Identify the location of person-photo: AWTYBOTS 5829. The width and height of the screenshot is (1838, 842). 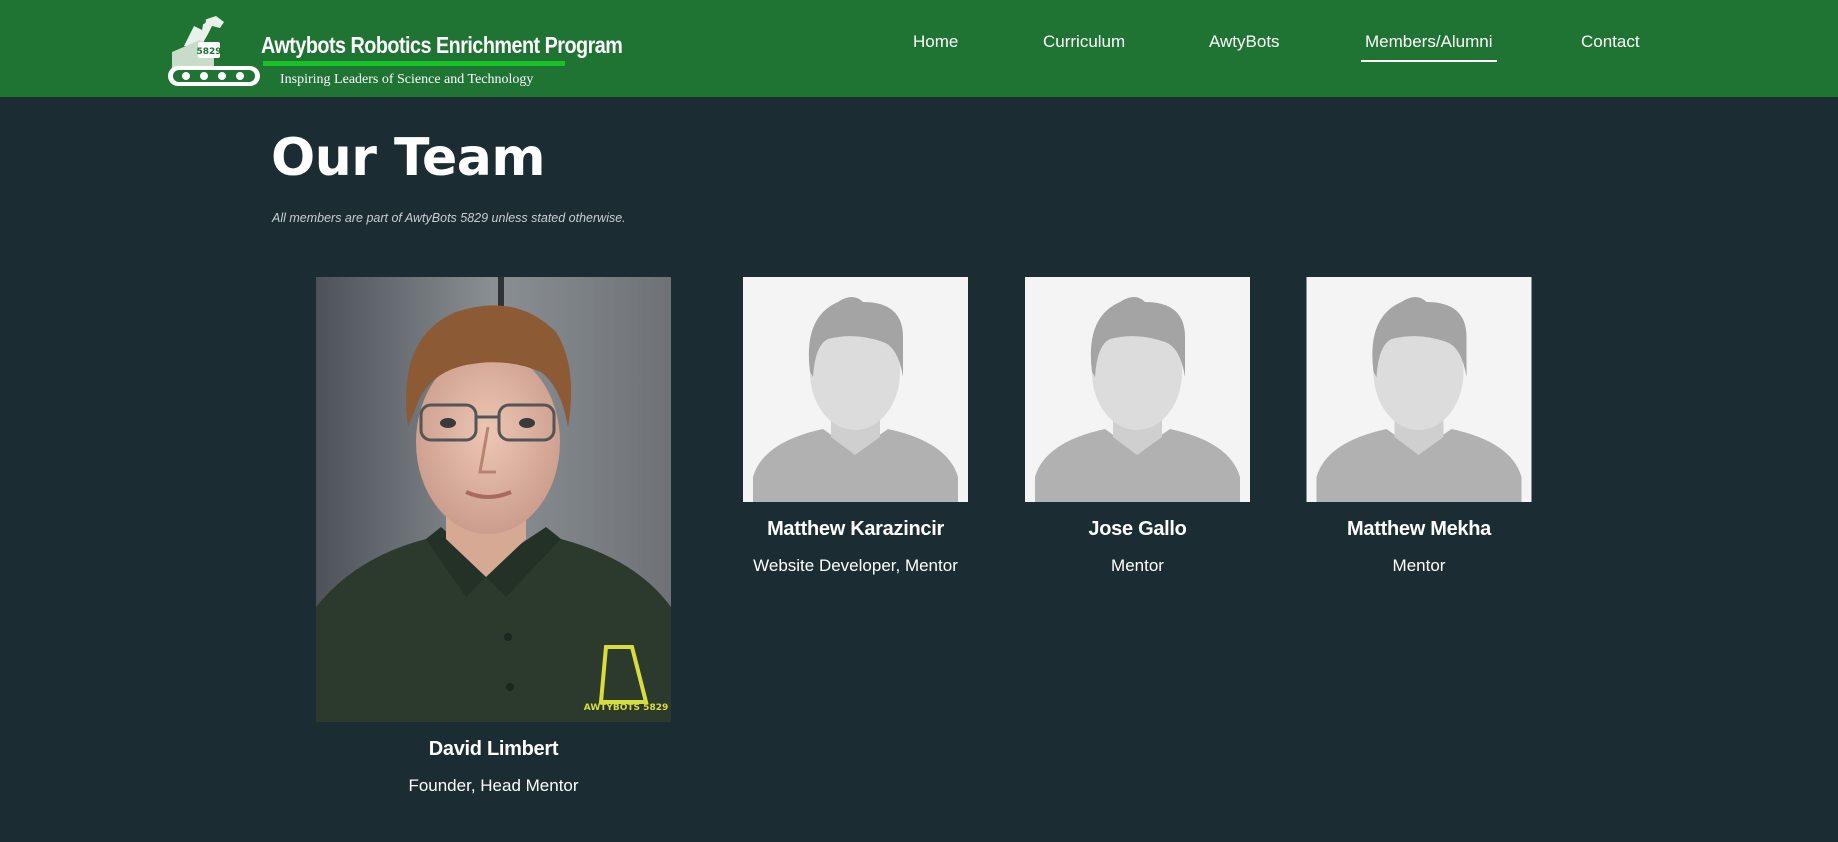
(493, 499).